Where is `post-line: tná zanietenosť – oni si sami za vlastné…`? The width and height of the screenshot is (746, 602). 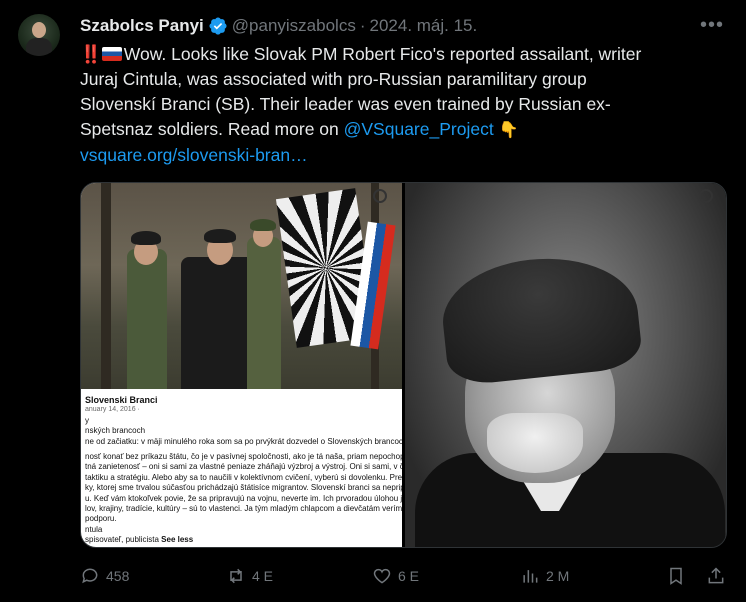 post-line: tná zanietenosť – oni si sami za vlastné… is located at coordinates (243, 467).